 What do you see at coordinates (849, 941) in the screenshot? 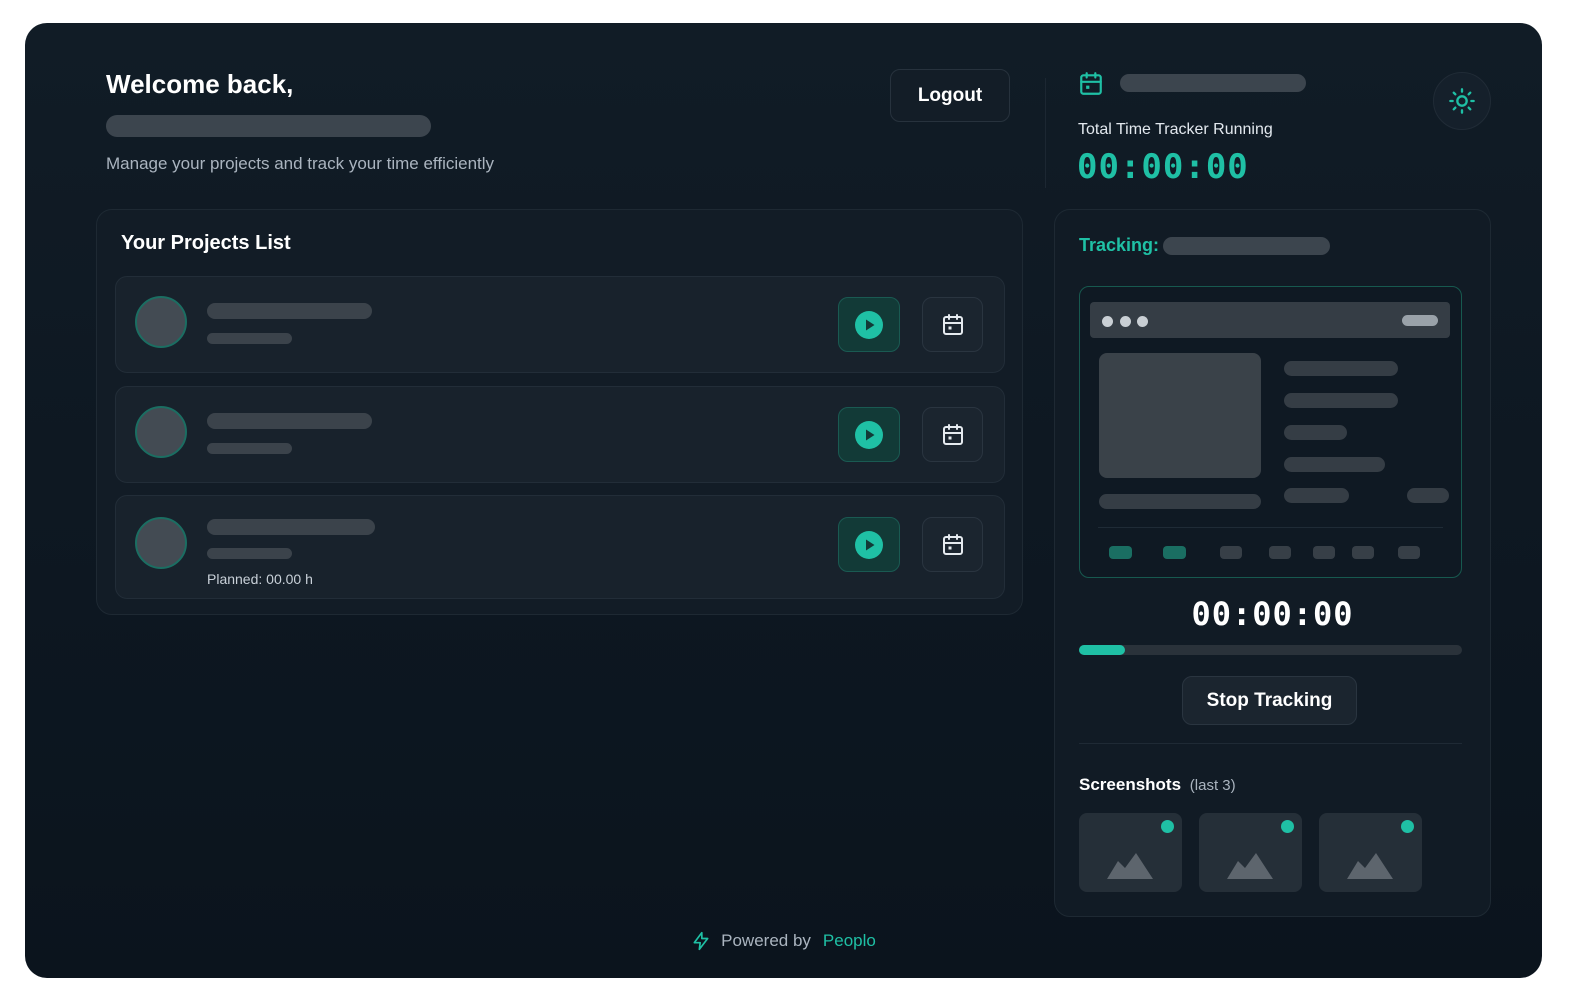
I see `brand-link: Peoplo` at bounding box center [849, 941].